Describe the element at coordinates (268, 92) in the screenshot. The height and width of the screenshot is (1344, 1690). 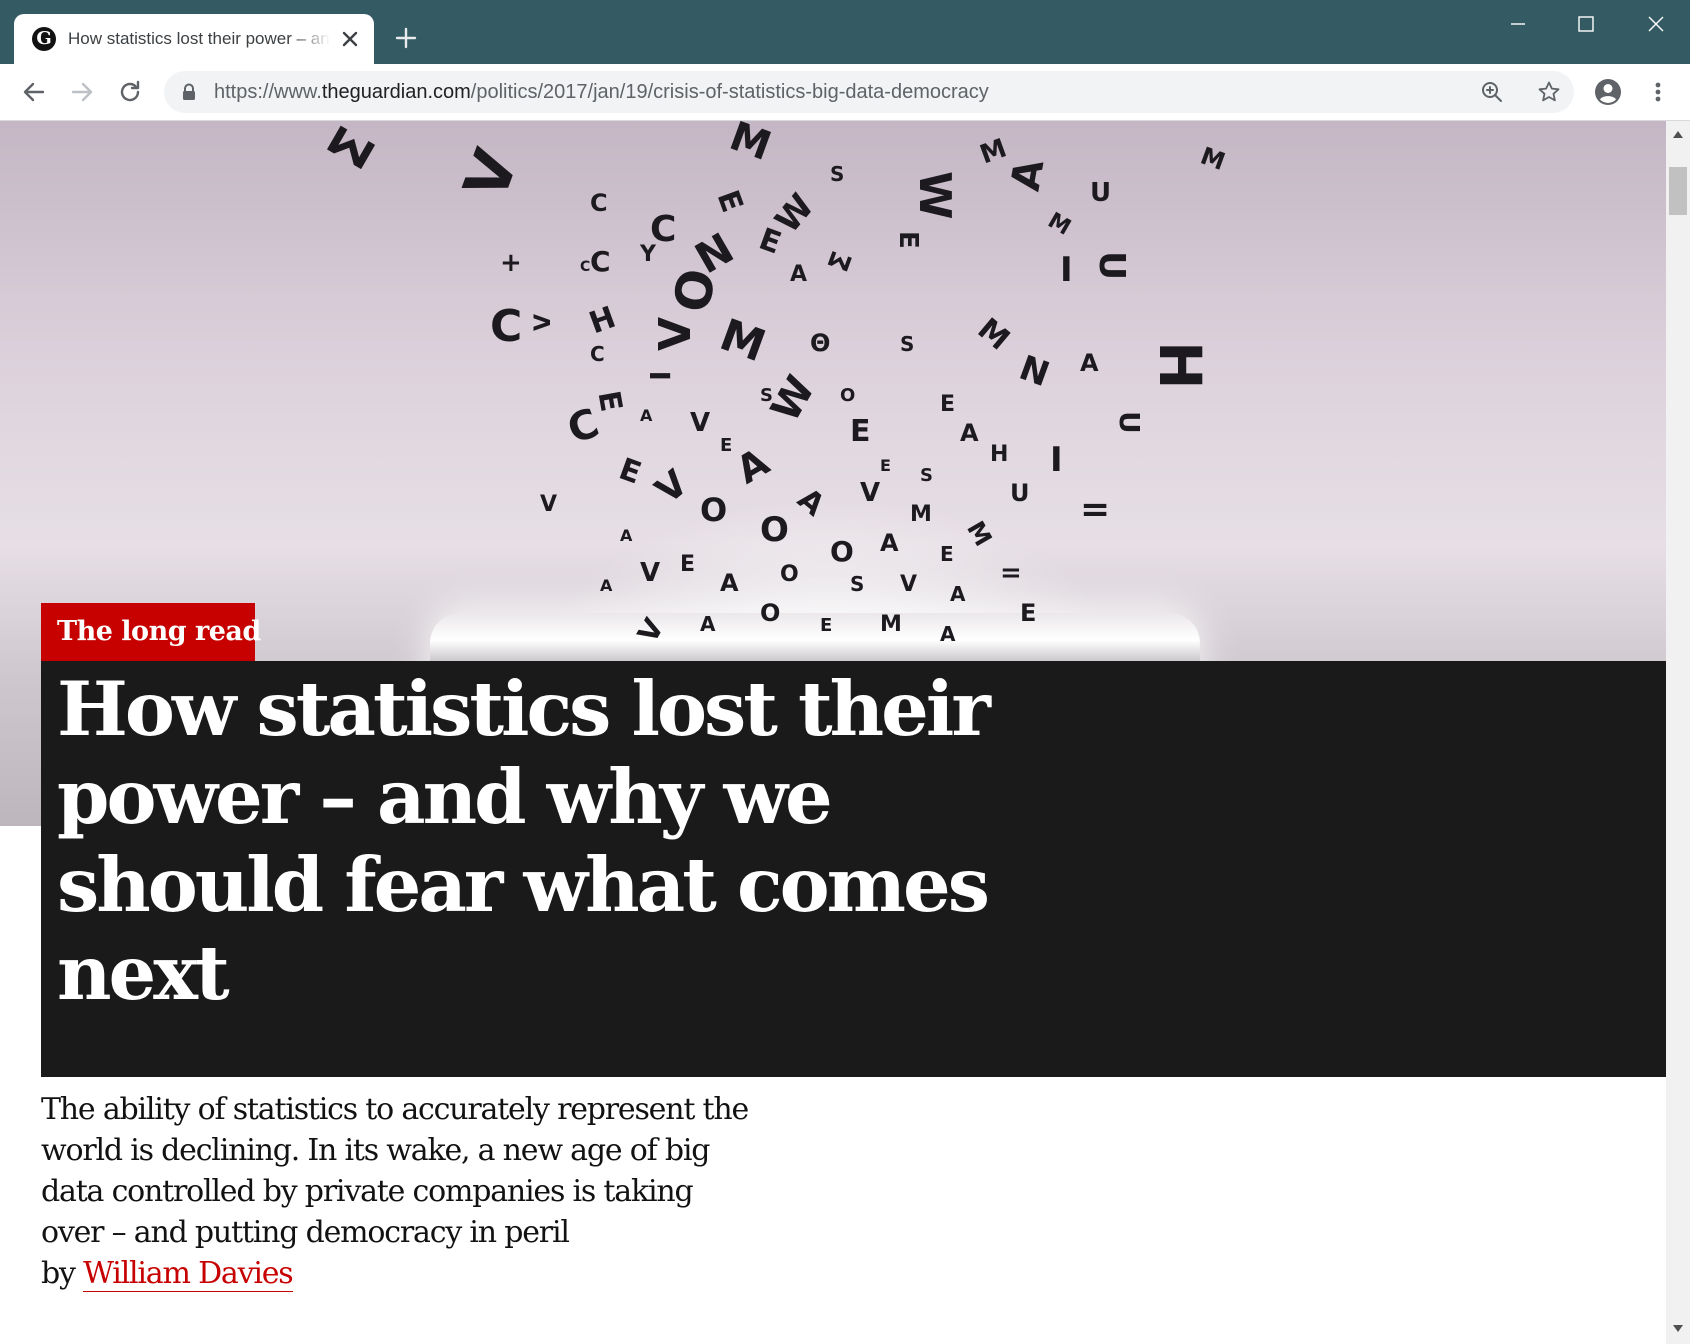
I see `url-scheme: https://www.` at that location.